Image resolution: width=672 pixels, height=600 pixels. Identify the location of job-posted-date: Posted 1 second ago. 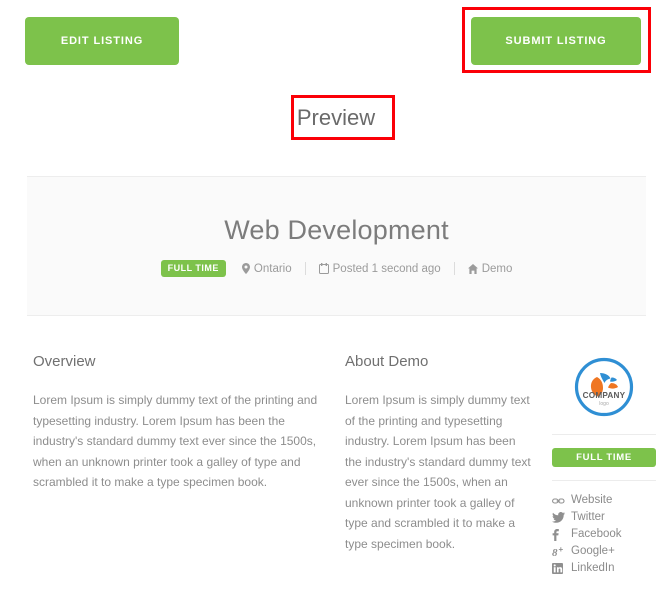
(379, 268).